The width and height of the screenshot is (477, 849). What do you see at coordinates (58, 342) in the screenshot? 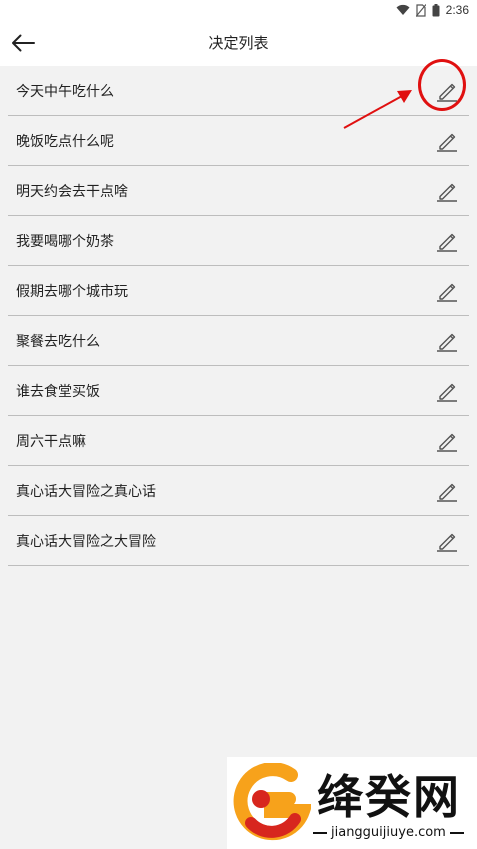
I see `list-item-label: 聚餐去吃什么` at bounding box center [58, 342].